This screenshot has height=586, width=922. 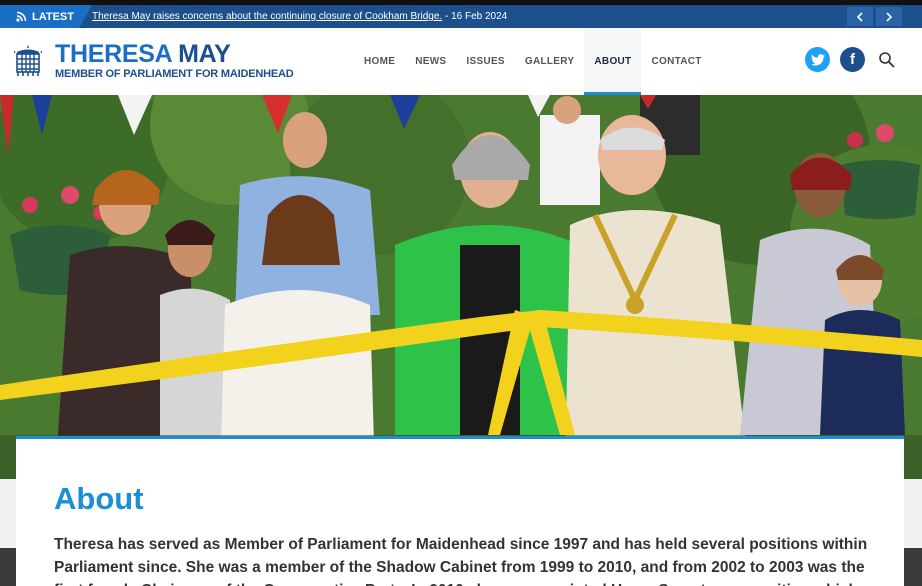 I want to click on twitter-button, so click(x=817, y=59).